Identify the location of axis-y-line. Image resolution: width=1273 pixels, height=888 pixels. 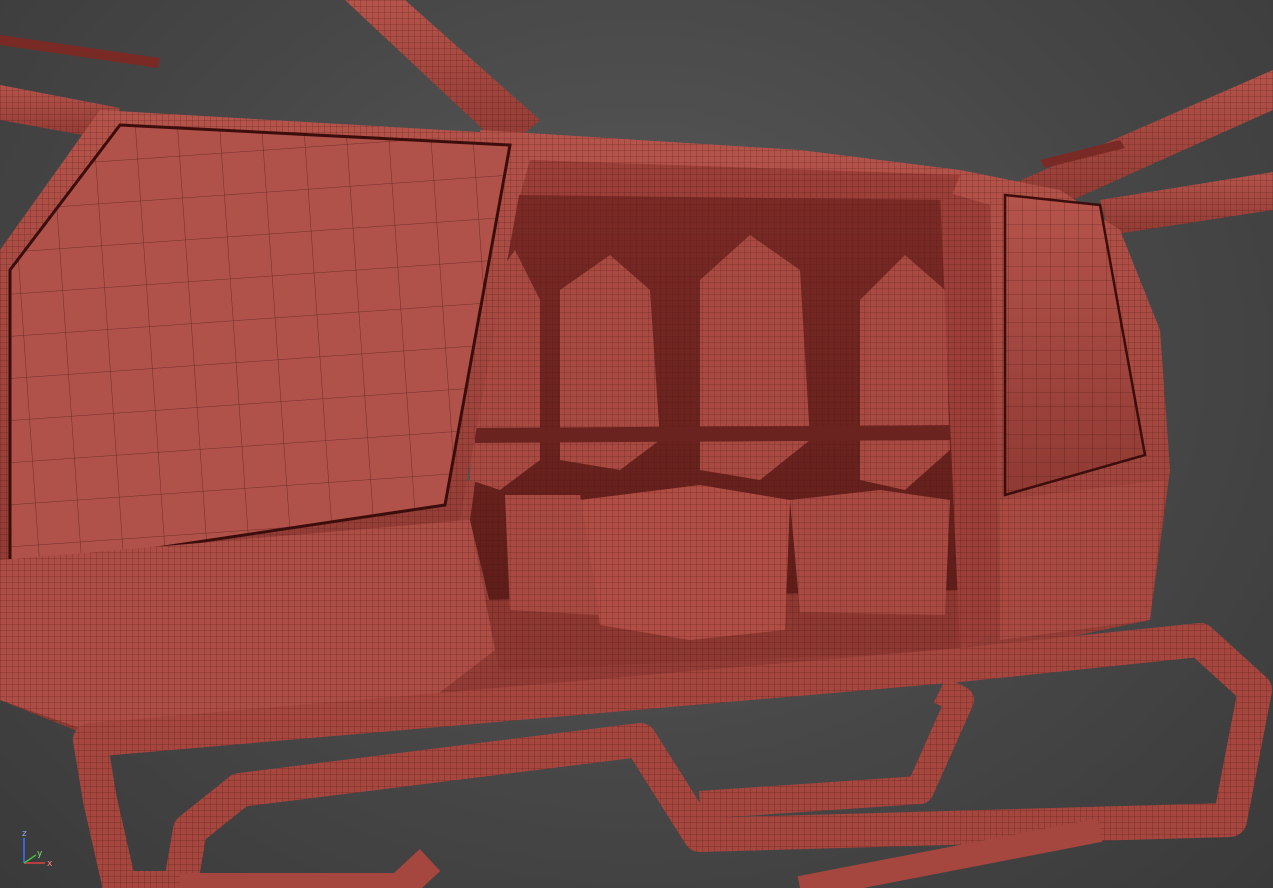
(30, 859).